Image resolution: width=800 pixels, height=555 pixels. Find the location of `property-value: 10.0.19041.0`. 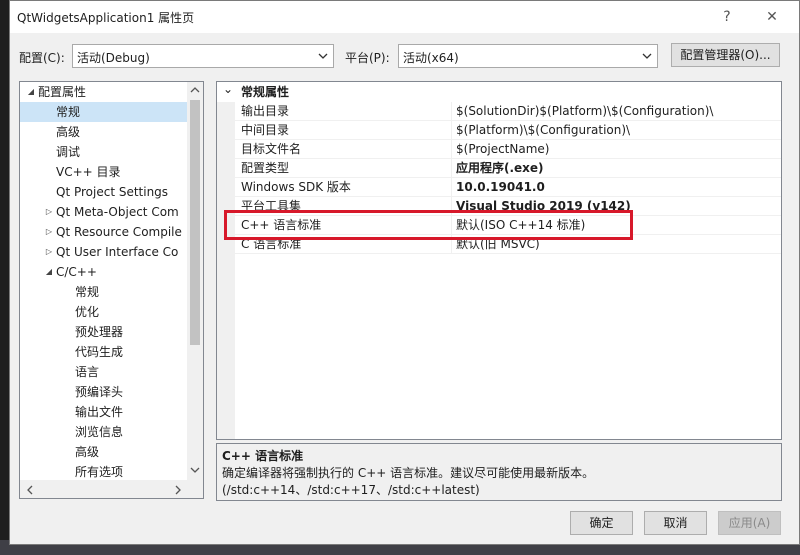

property-value: 10.0.19041.0 is located at coordinates (500, 187).